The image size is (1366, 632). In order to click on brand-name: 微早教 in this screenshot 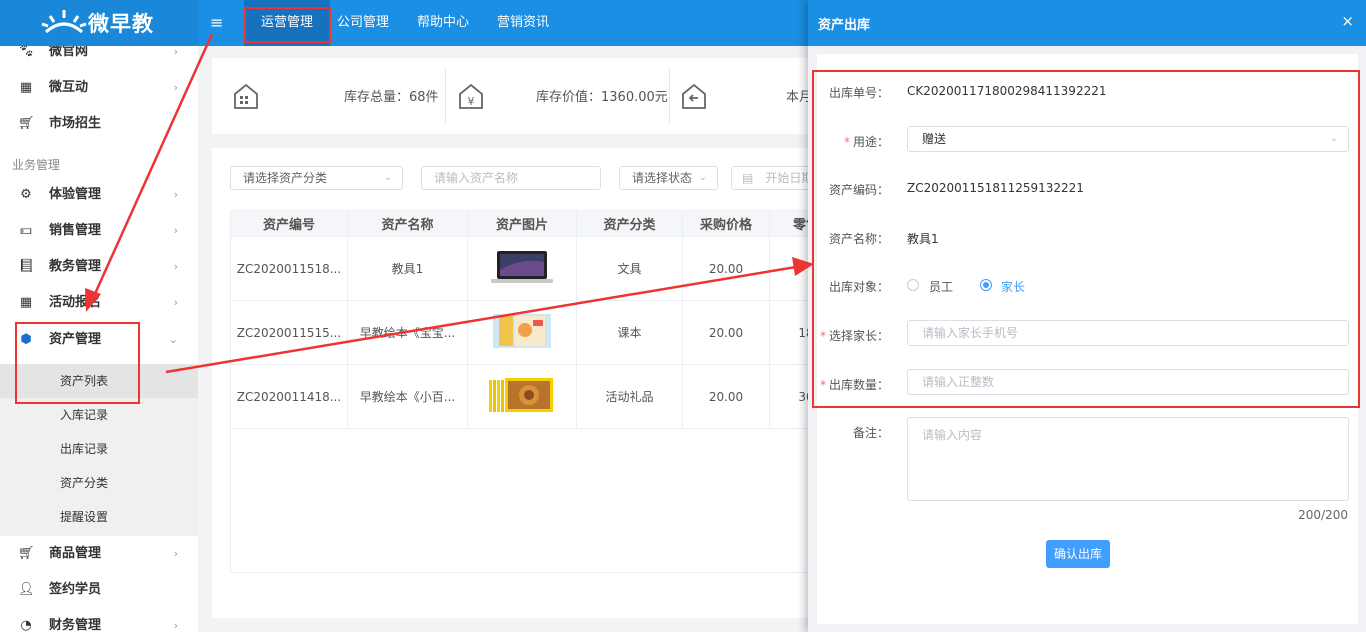, I will do `click(121, 24)`.